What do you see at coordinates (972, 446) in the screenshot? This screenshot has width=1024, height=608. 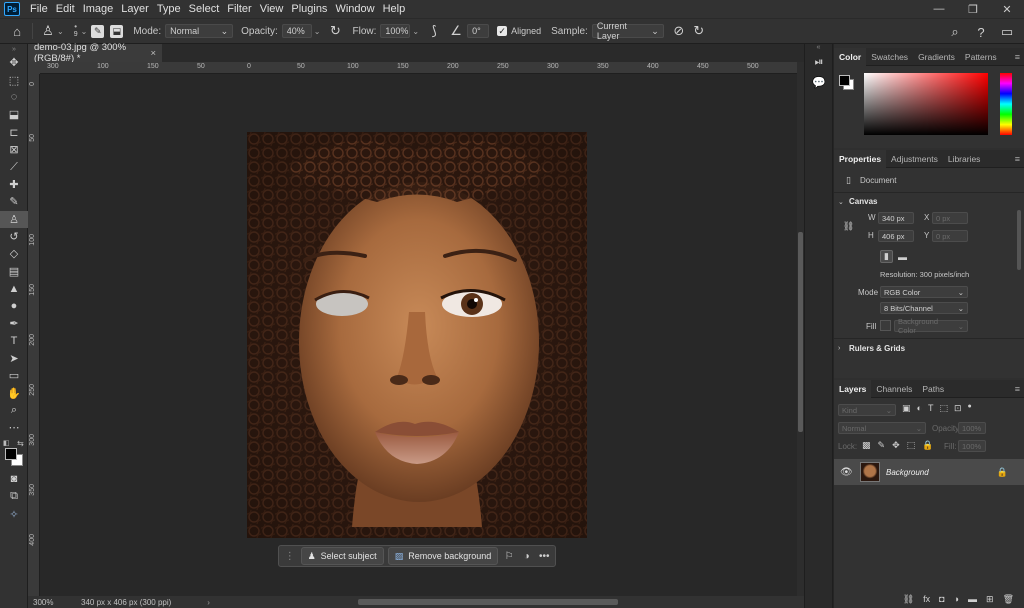 I see `layer-fill-input: 100%` at bounding box center [972, 446].